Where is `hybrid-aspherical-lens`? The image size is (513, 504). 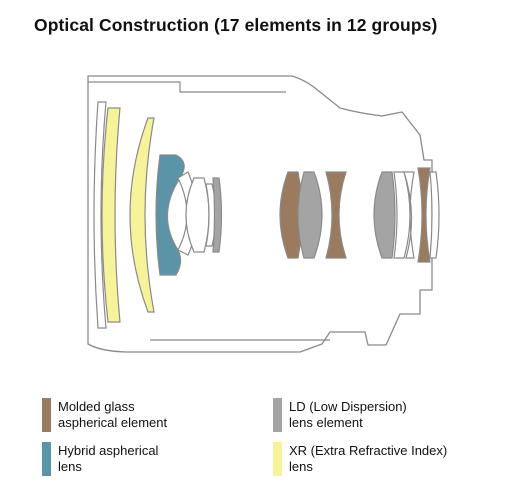 hybrid-aspherical-lens is located at coordinates (170, 215).